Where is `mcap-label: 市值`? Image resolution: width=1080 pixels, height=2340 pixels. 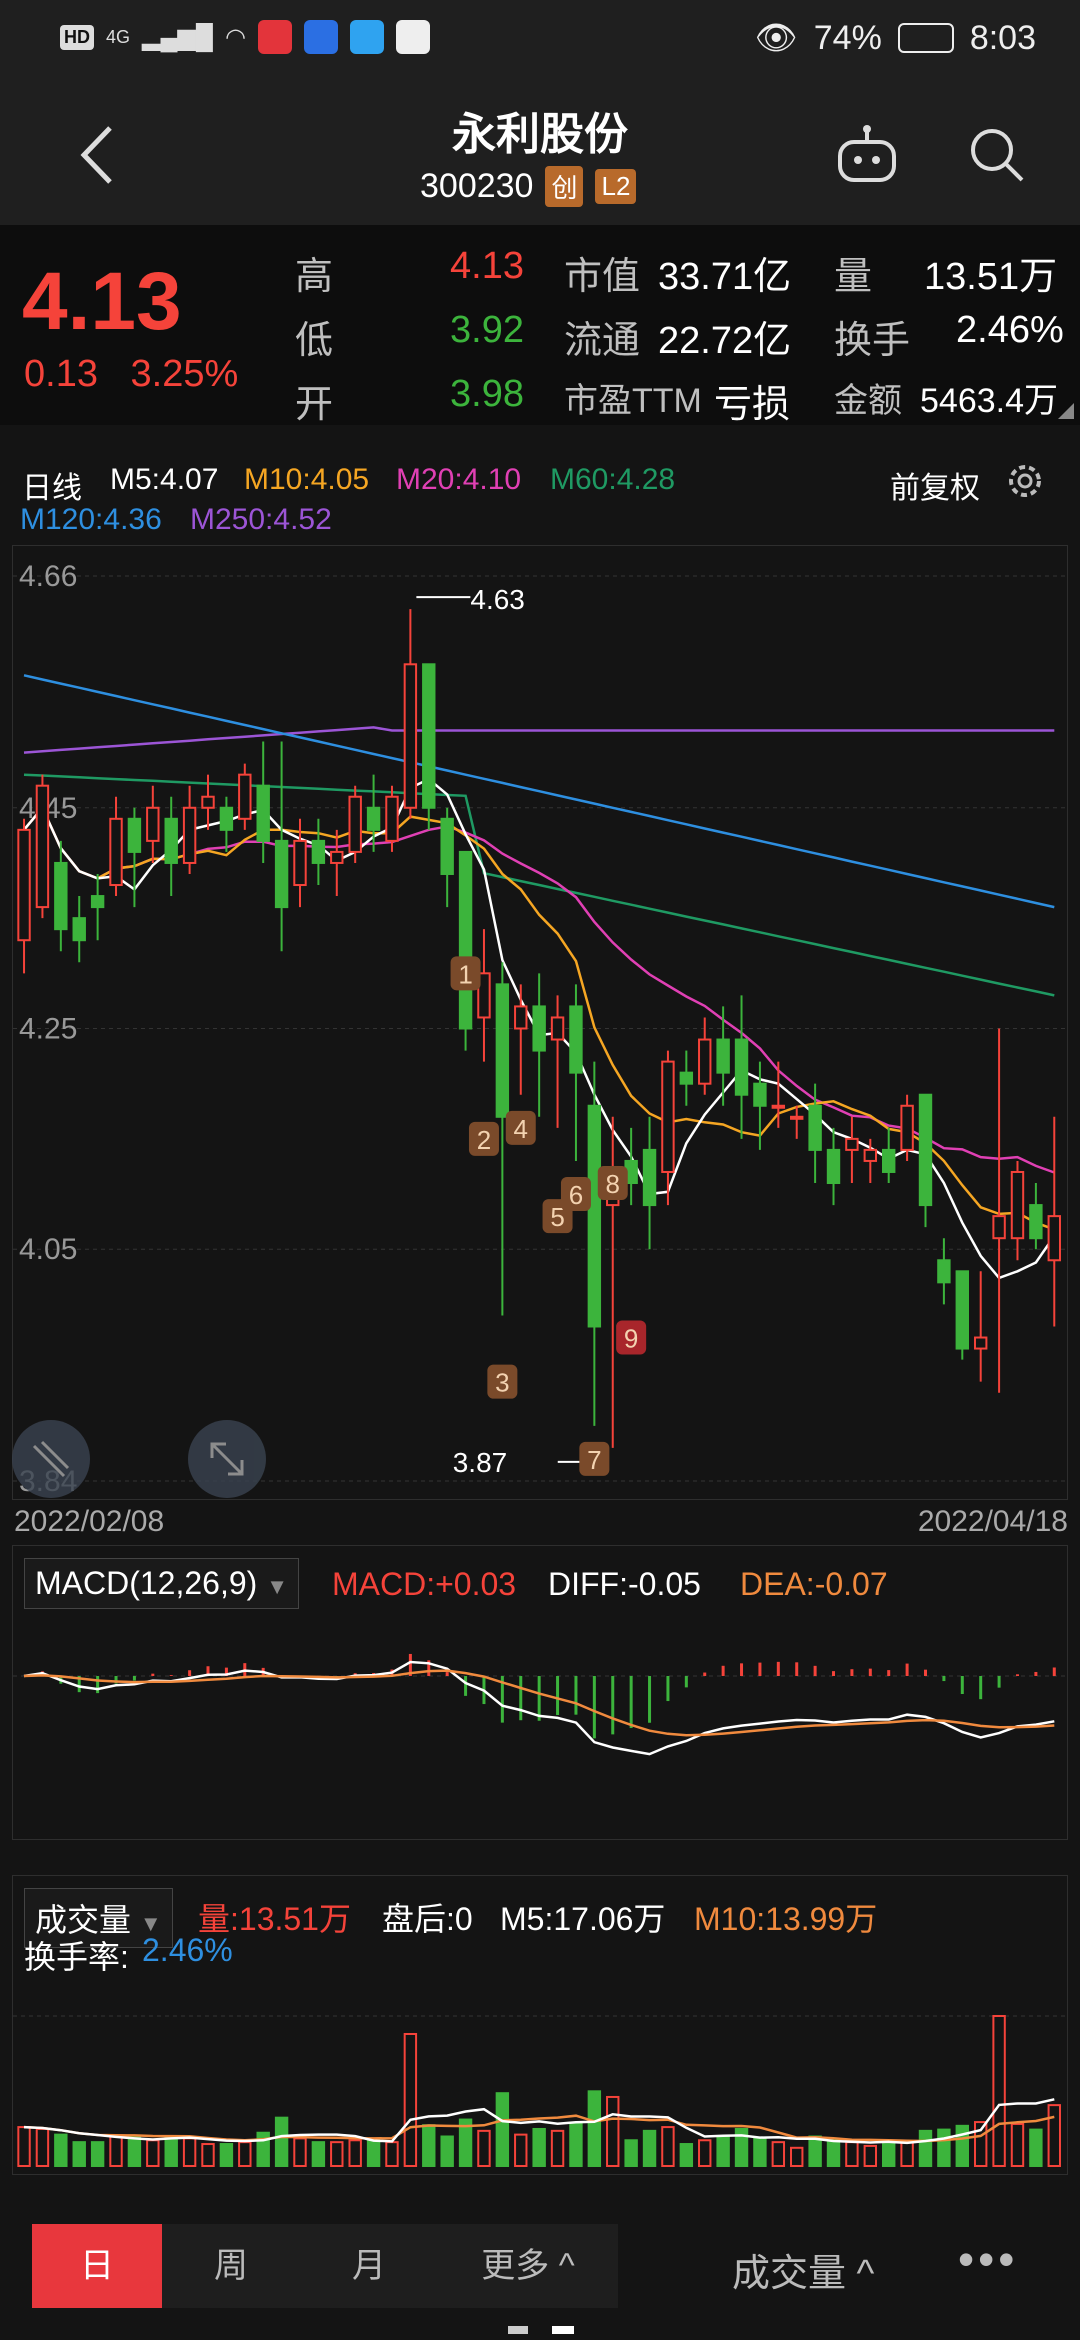
mcap-label: 市值 is located at coordinates (602, 277).